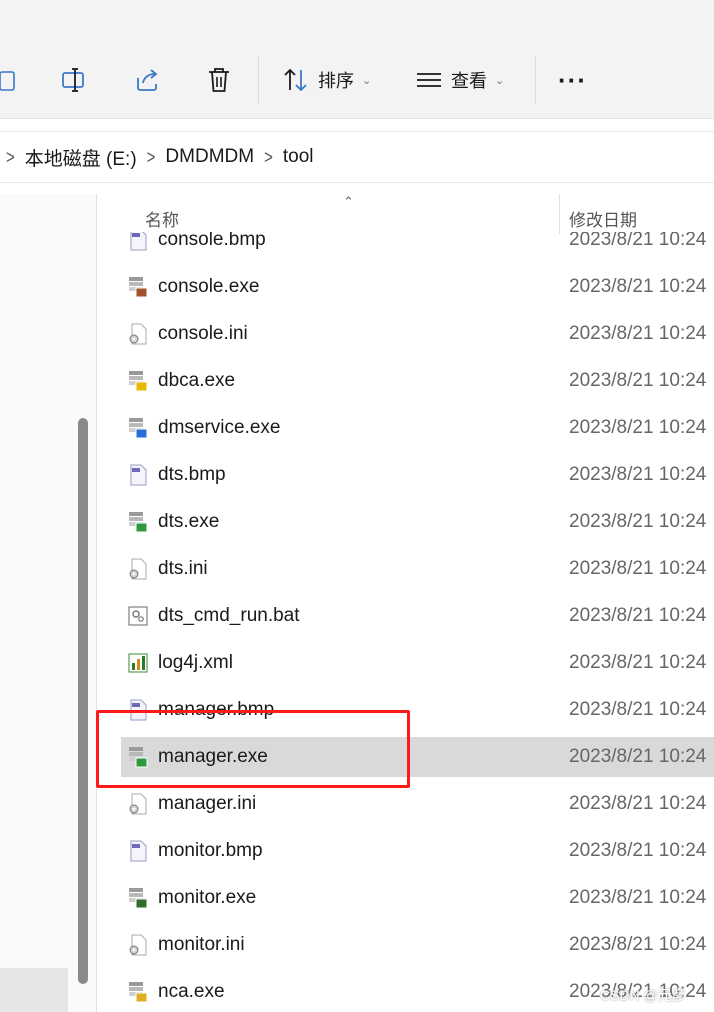  I want to click on xml-file-icon, so click(138, 663).